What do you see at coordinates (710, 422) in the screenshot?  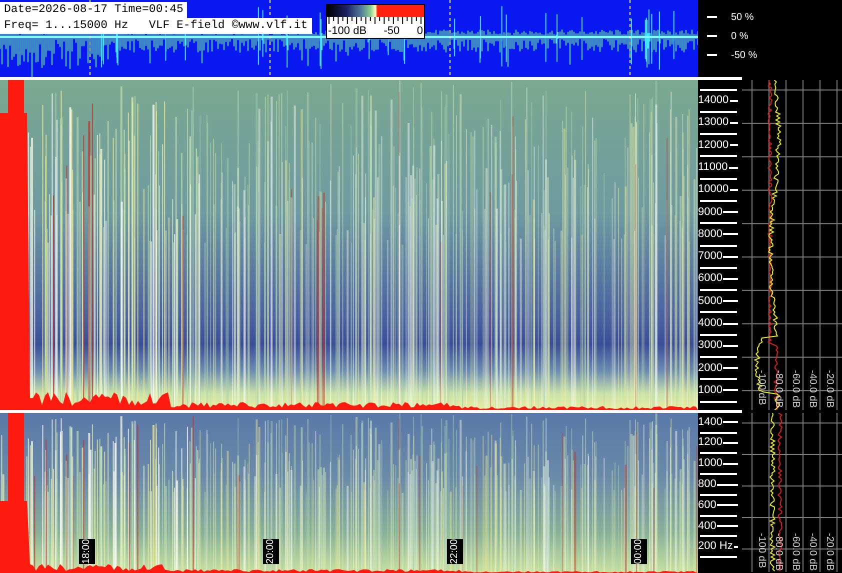 I see `frequency-tick-label: 1400` at bounding box center [710, 422].